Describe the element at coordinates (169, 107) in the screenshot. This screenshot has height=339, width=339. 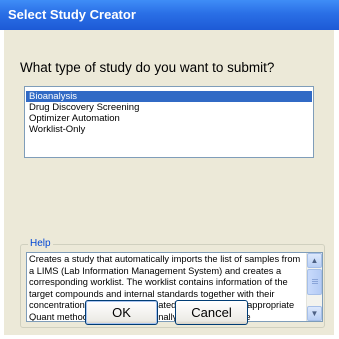
I see `study-type-option-drug-discovery-screening: Drug Discovery Screening` at that location.